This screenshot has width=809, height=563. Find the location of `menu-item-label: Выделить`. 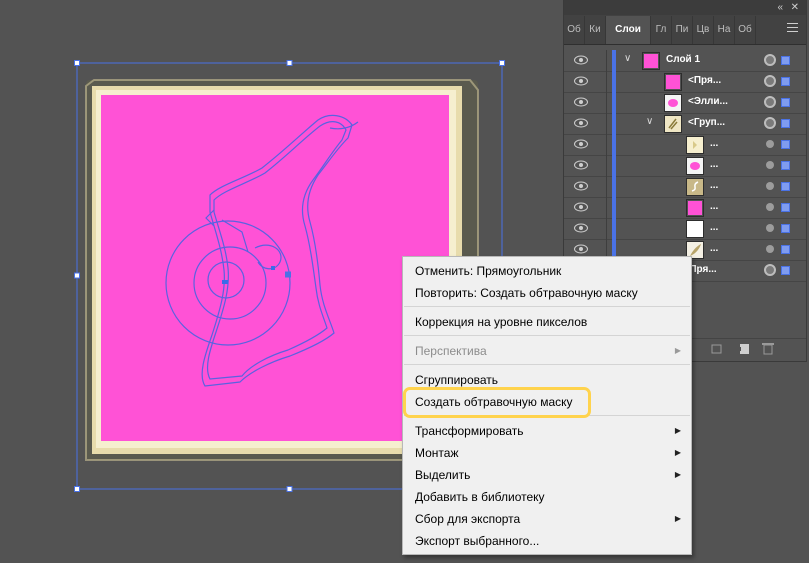

menu-item-label: Выделить is located at coordinates (443, 475).